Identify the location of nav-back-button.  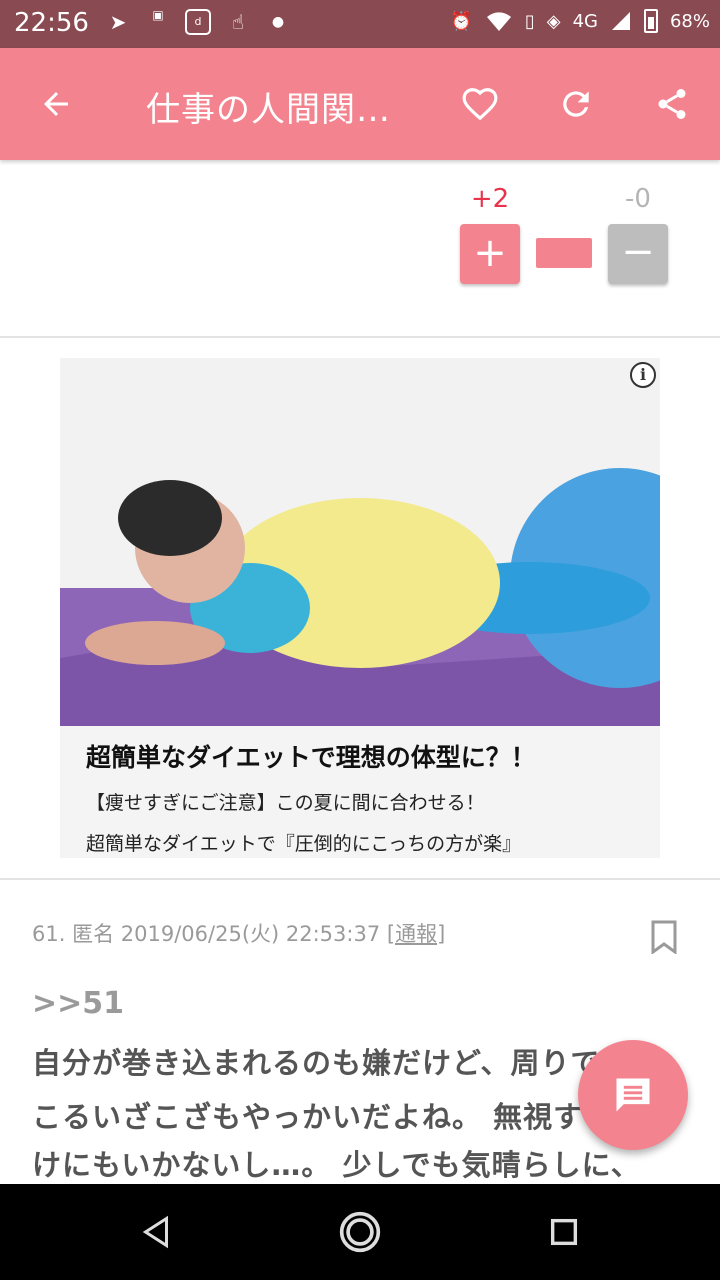
(156, 1232).